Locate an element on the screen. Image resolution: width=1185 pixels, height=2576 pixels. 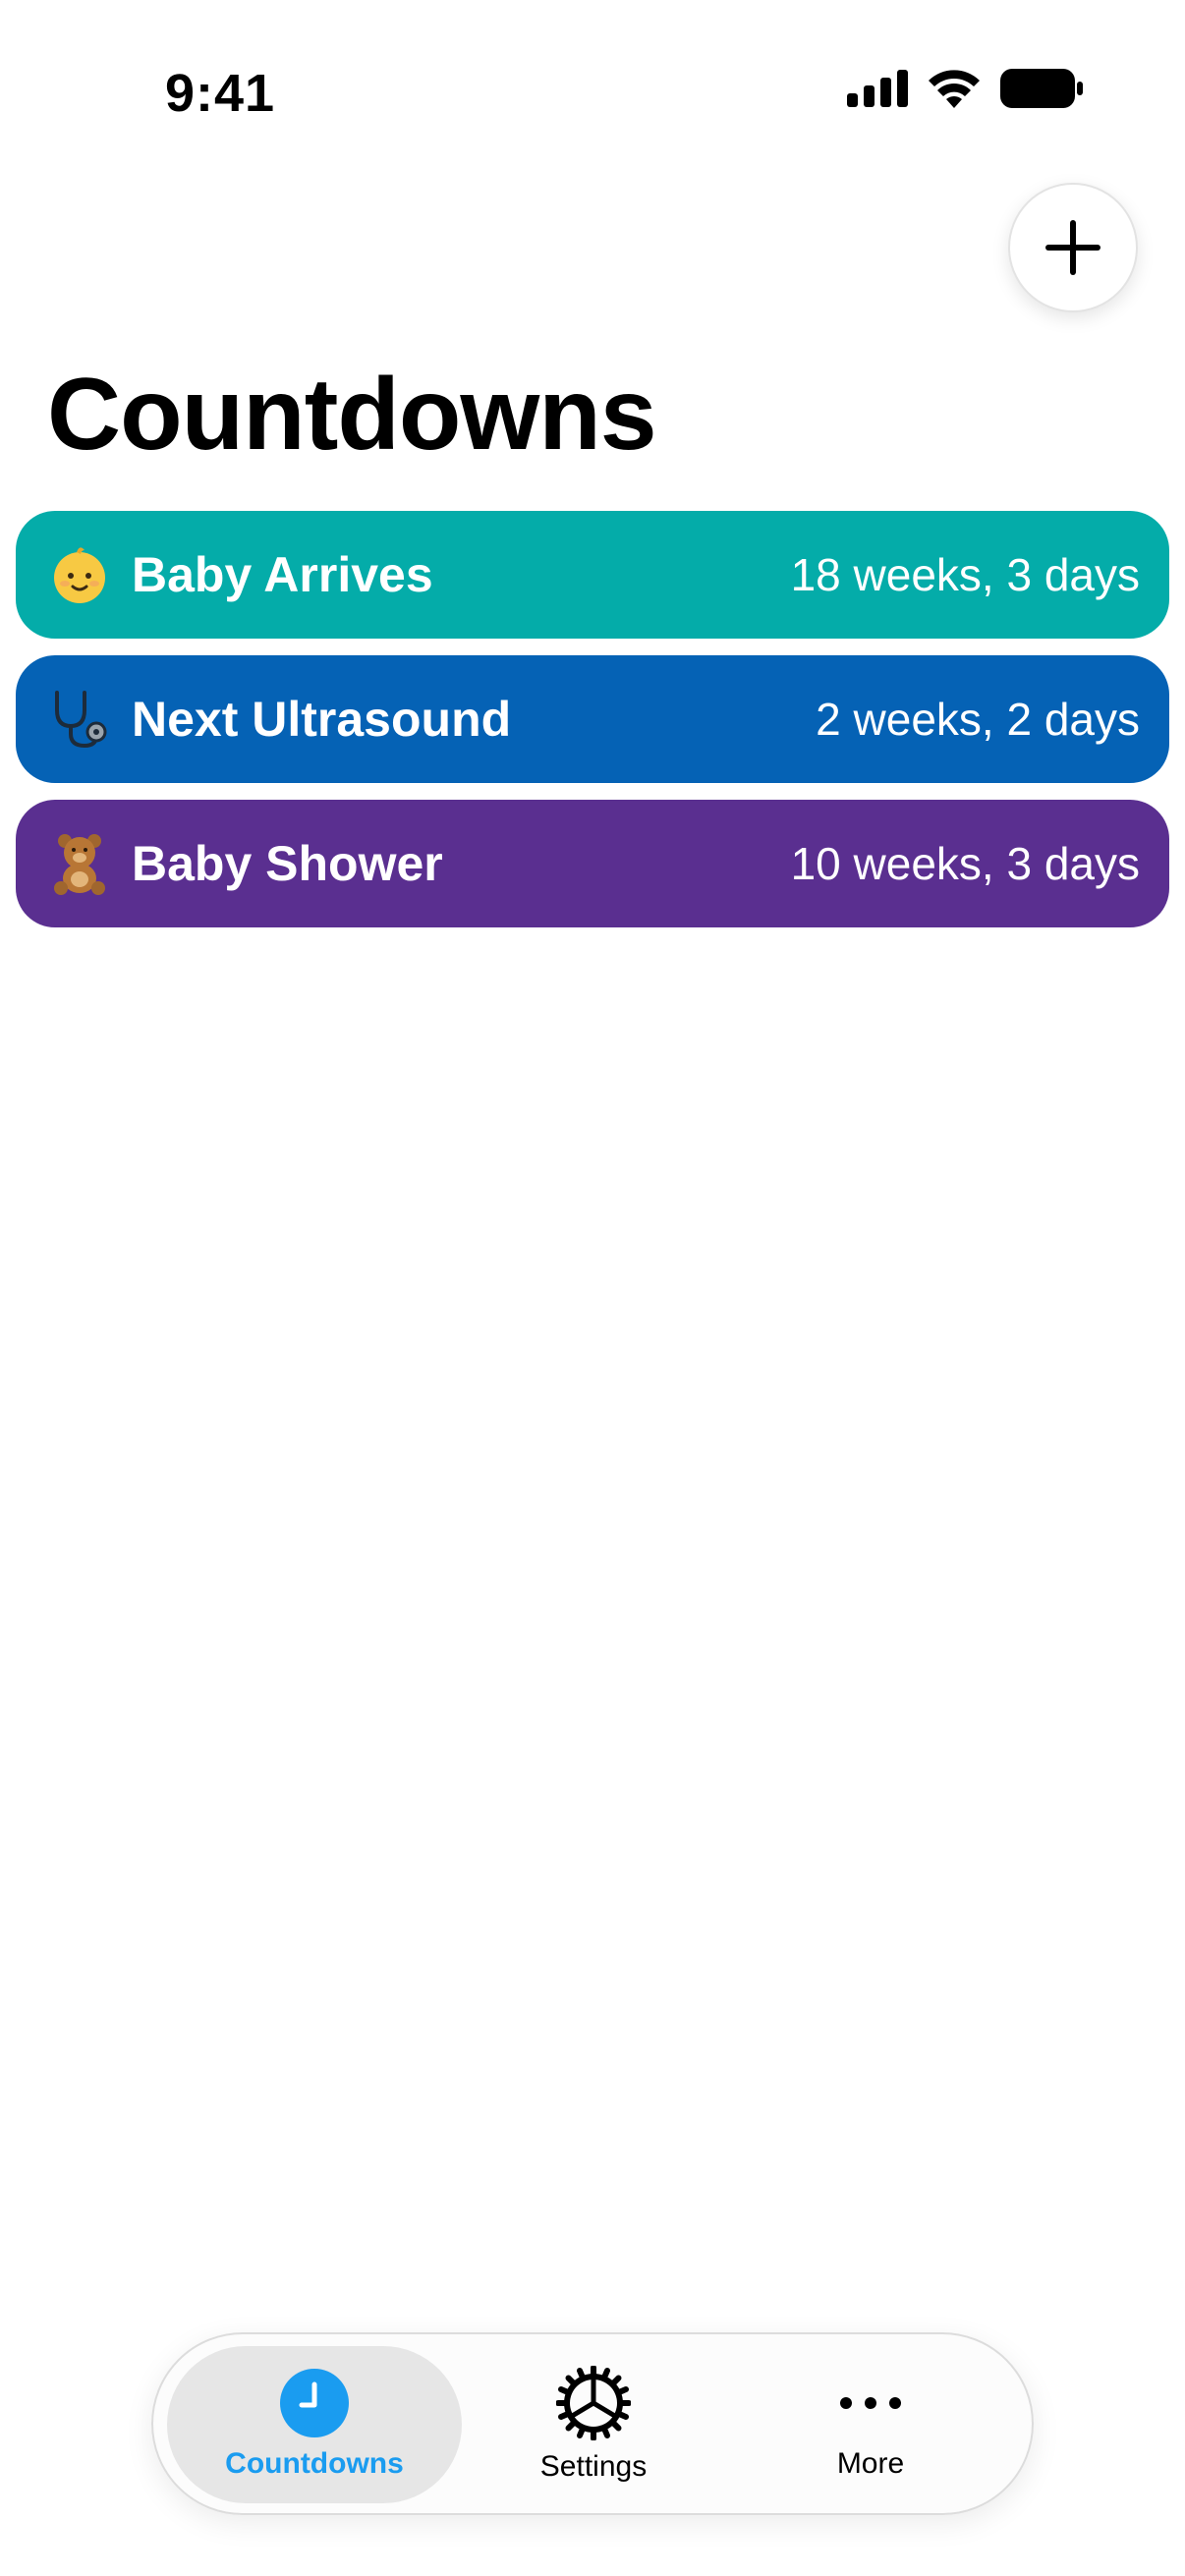
countdown-row-baby-arrives: Baby Arrives 18 weeks, 3 days is located at coordinates (592, 575).